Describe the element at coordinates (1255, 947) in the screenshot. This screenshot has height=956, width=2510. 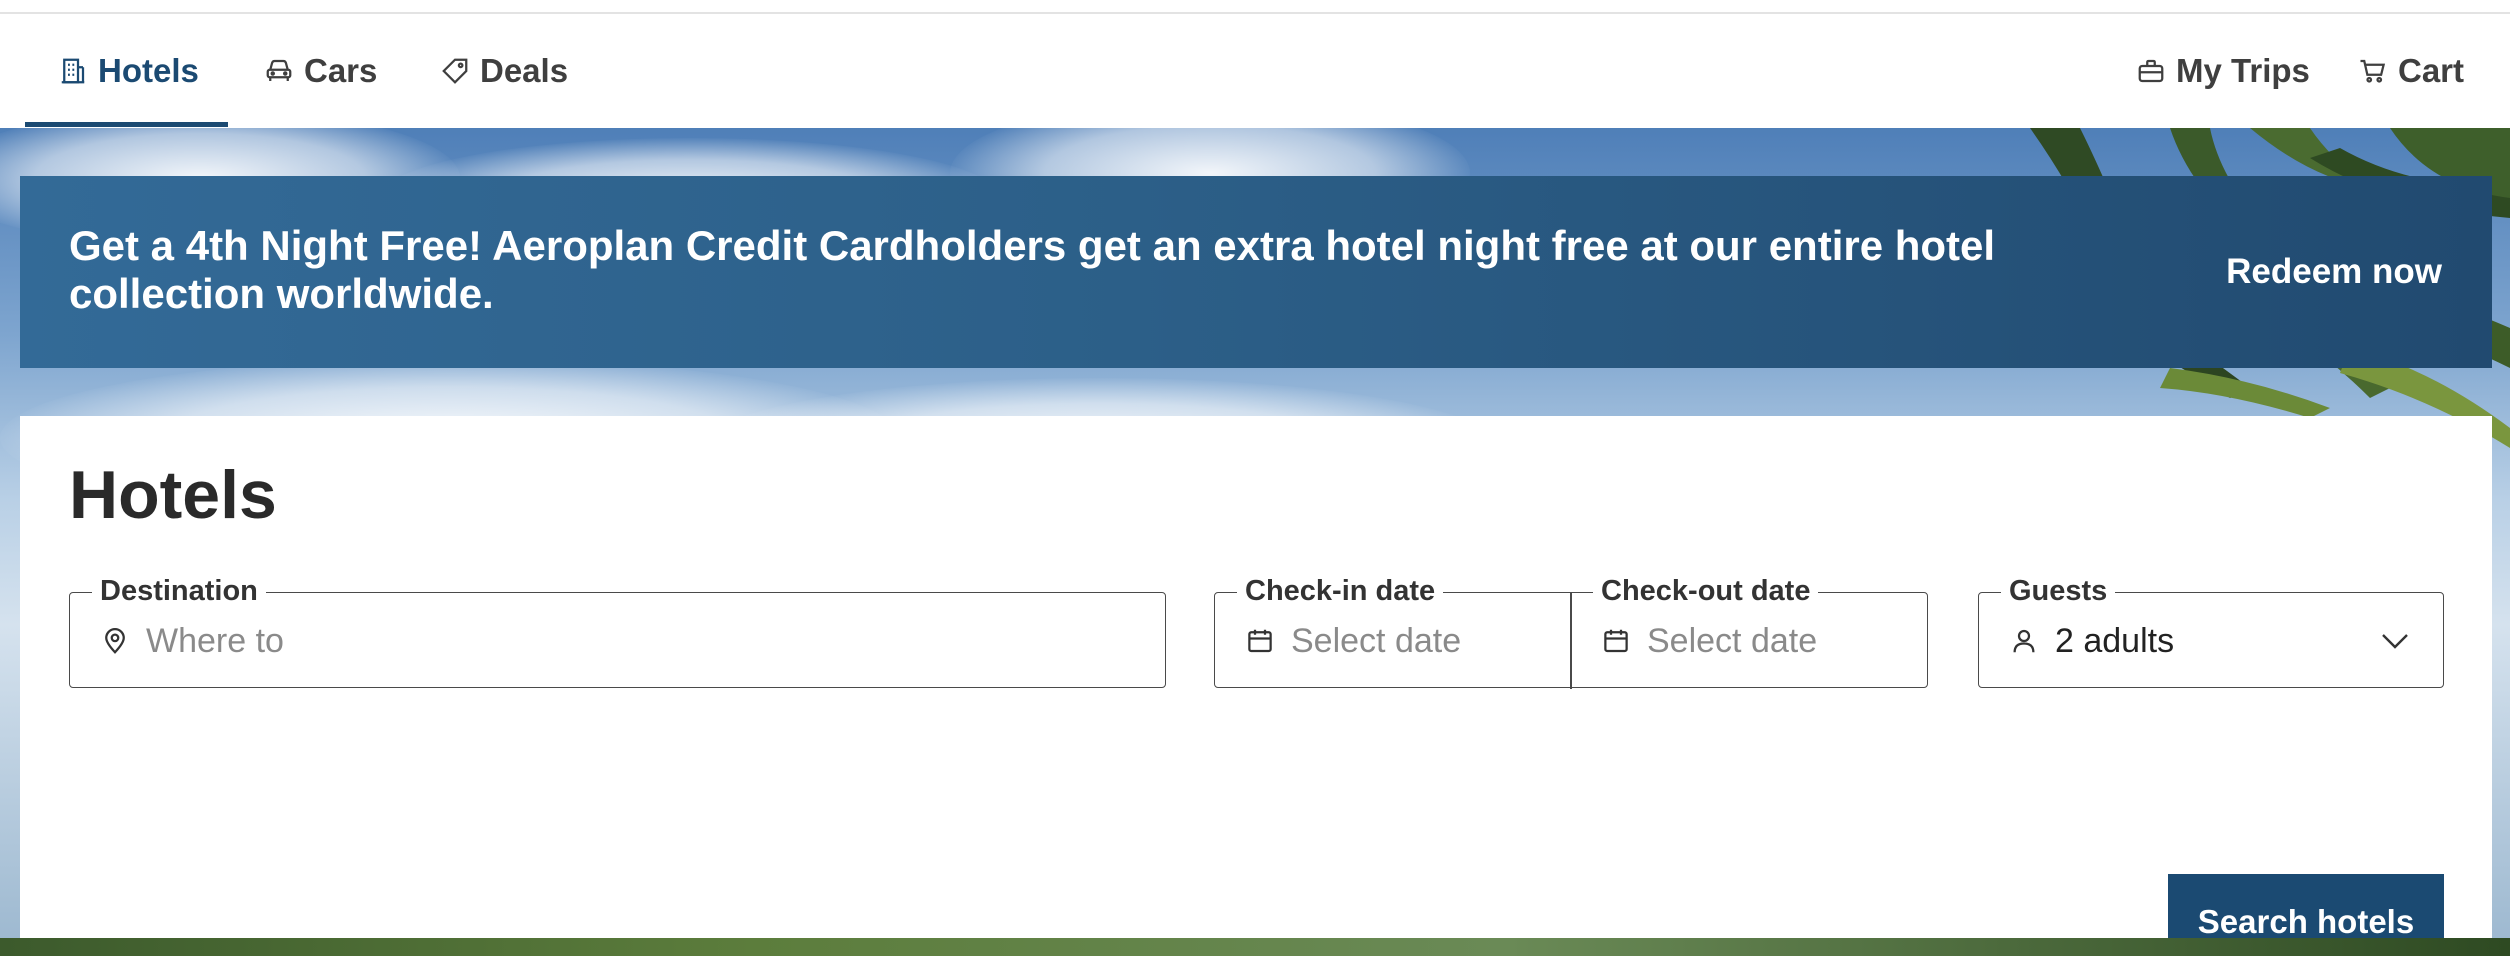
I see `hero-bottom-strip` at that location.